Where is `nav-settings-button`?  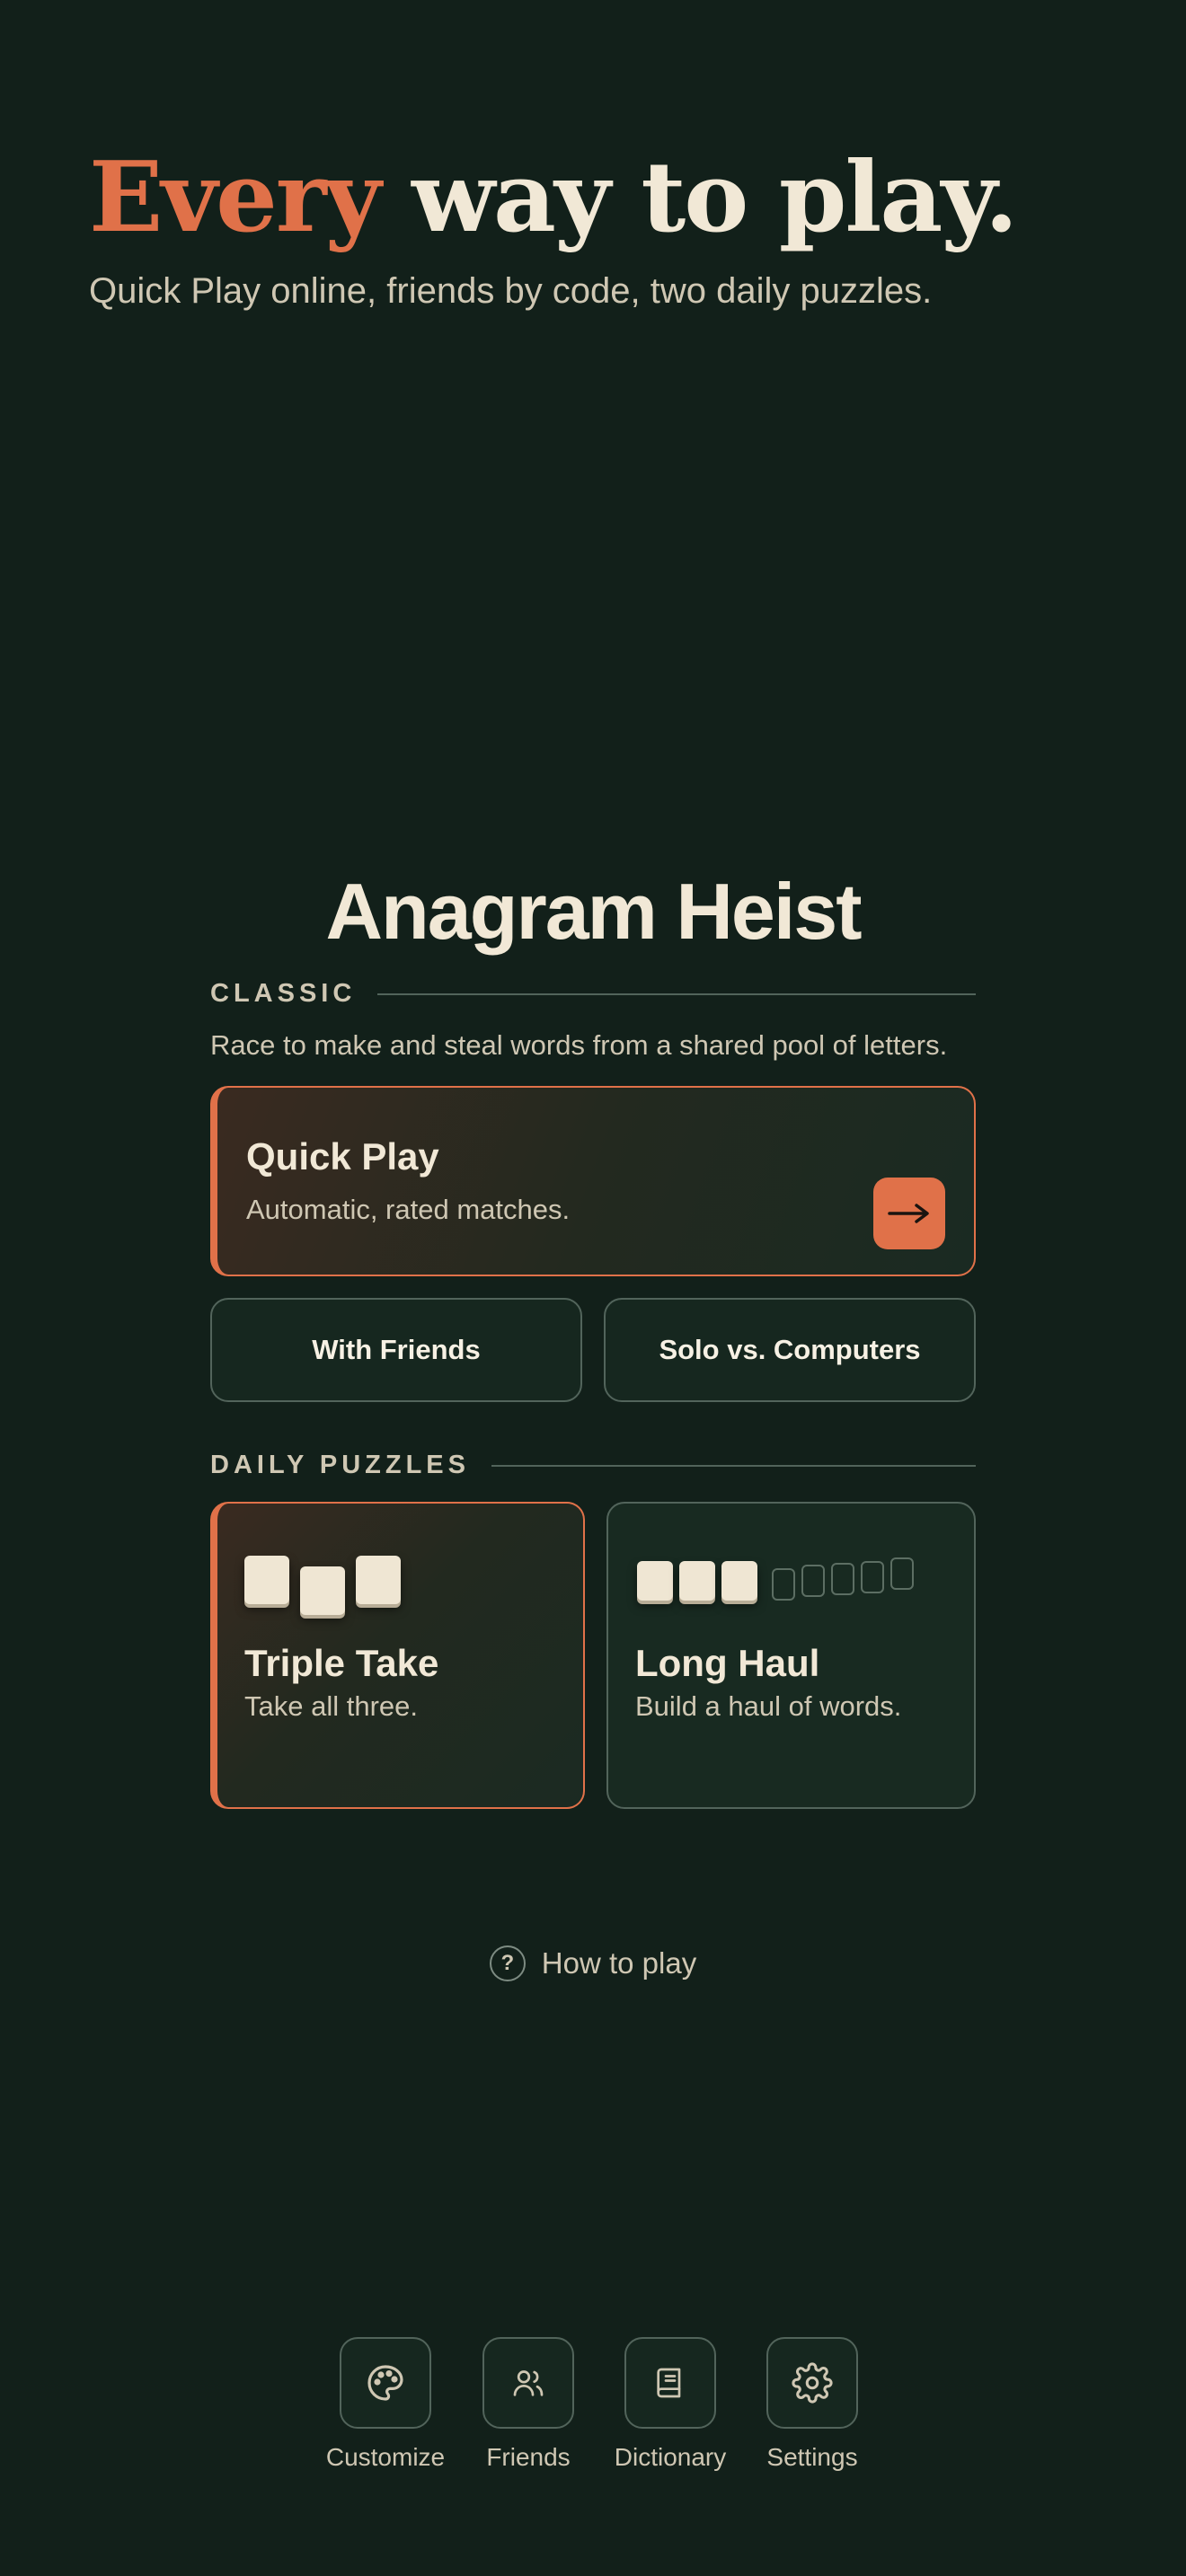
nav-settings-button is located at coordinates (812, 2383).